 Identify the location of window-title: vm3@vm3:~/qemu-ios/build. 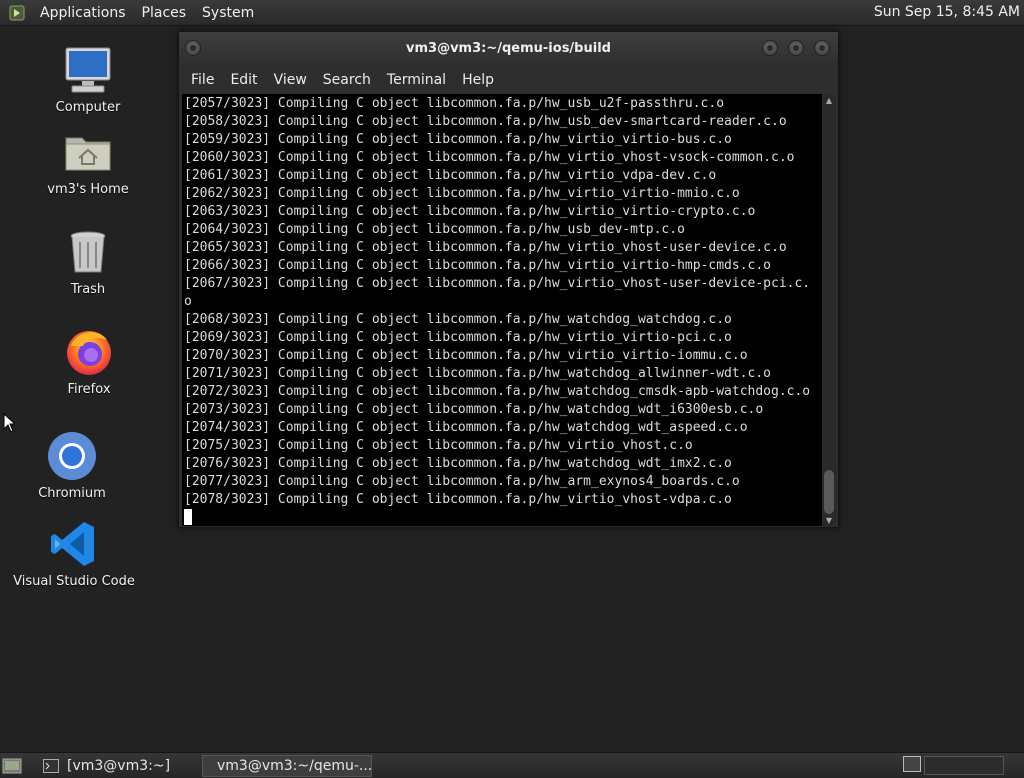
(508, 48).